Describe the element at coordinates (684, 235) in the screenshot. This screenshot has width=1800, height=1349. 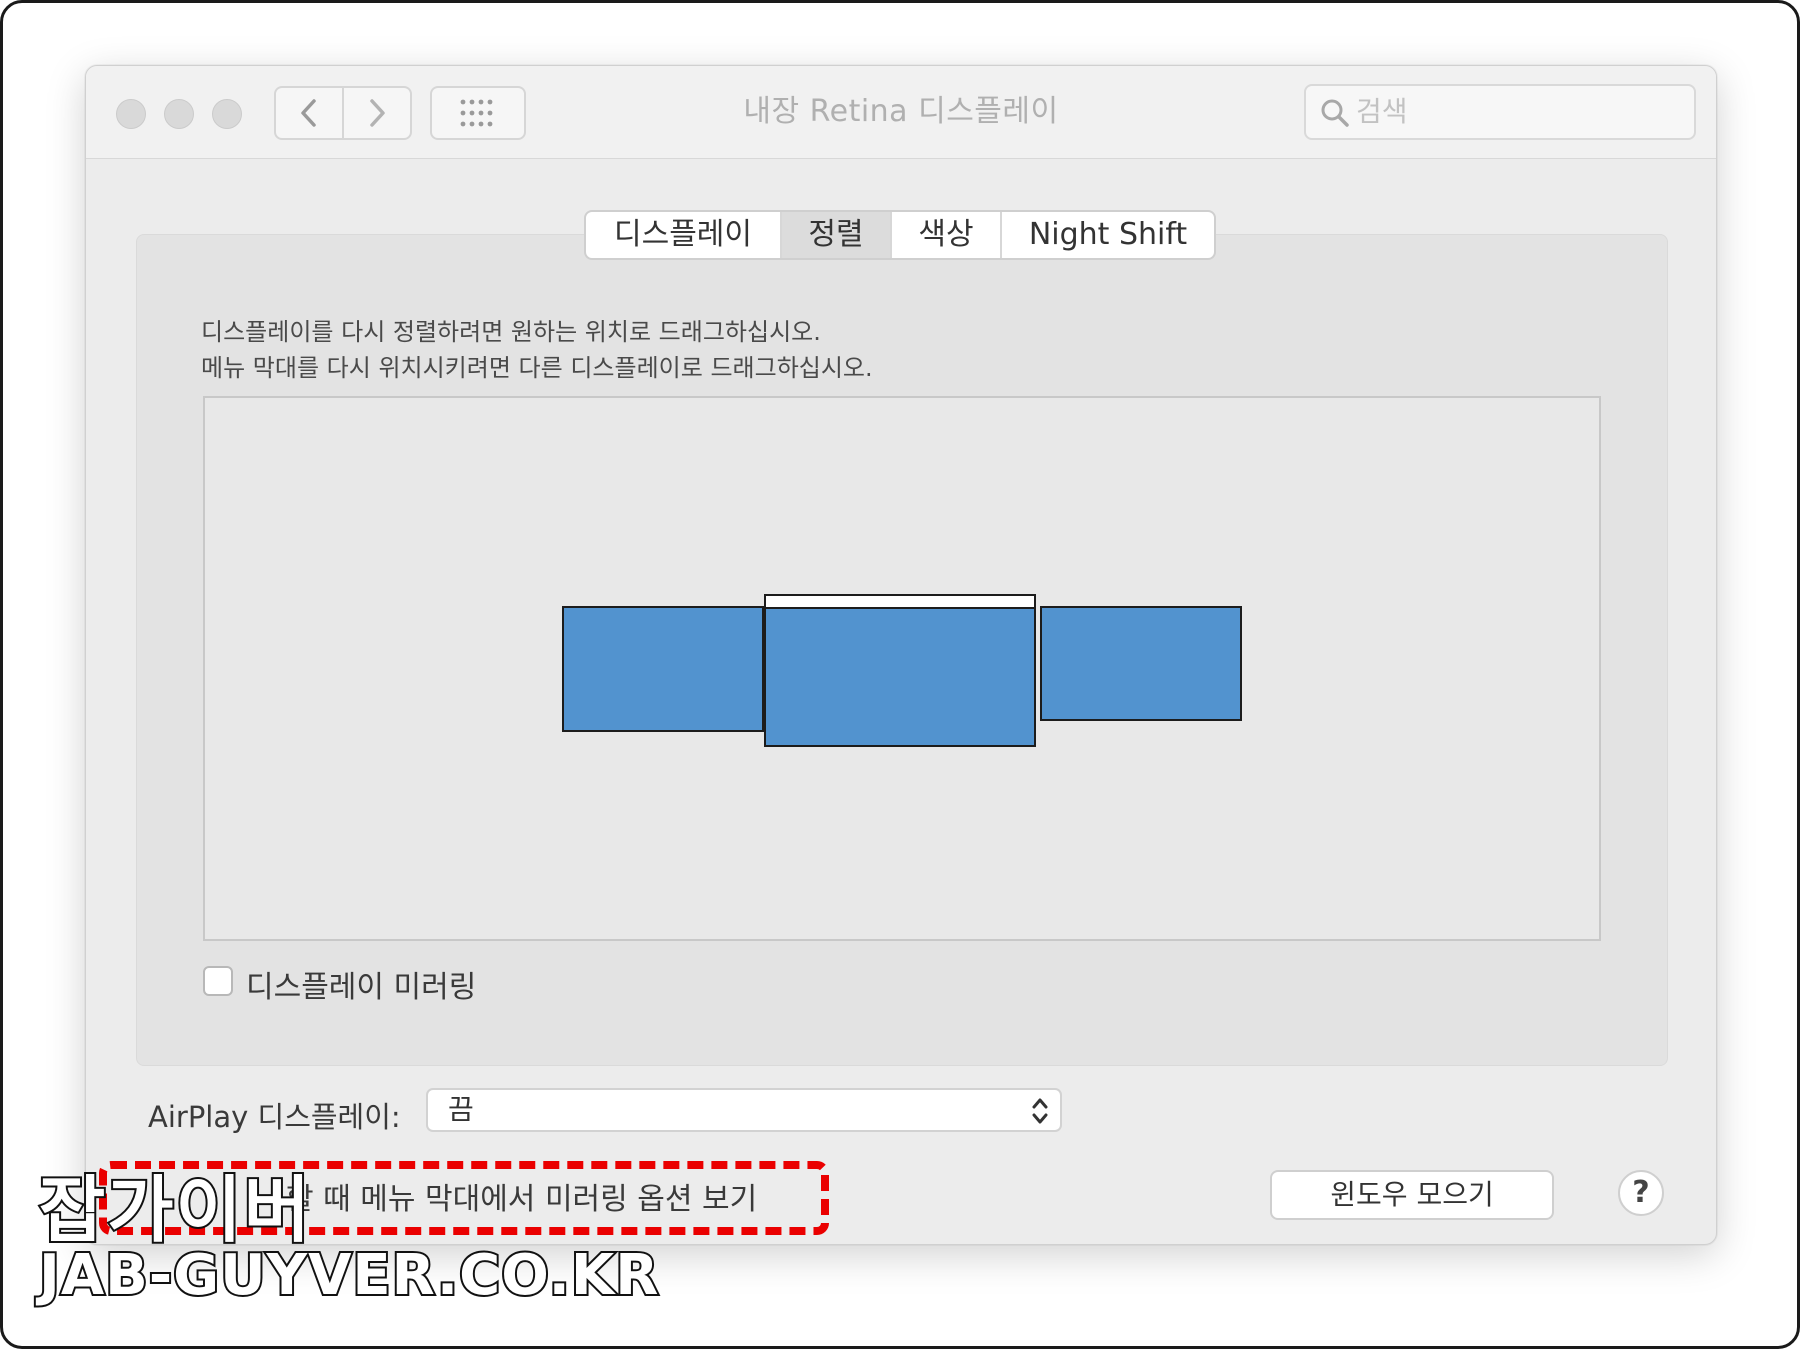
I see `tab-display: 디스플레이` at that location.